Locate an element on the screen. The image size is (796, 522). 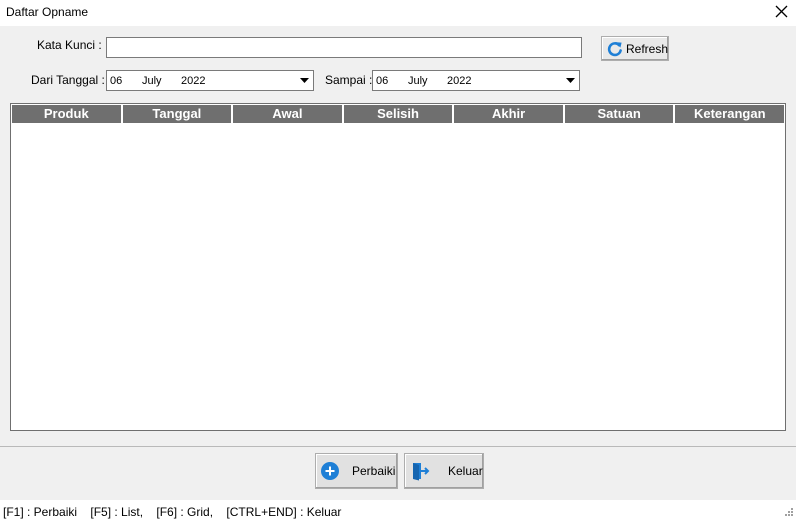
from-date-picker: 06 July 2022 is located at coordinates (210, 80).